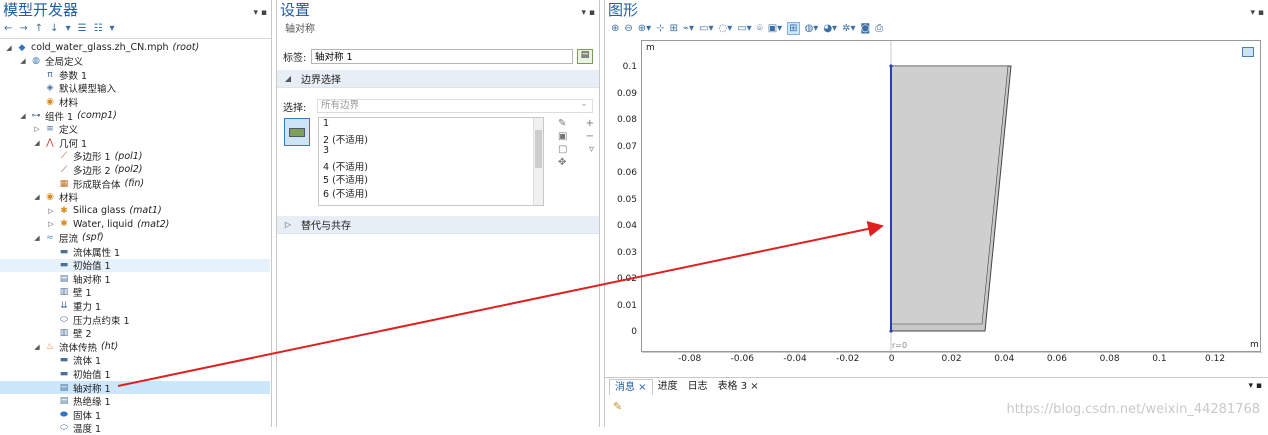  What do you see at coordinates (39, 28) in the screenshot?
I see `up-icon: ↑` at bounding box center [39, 28].